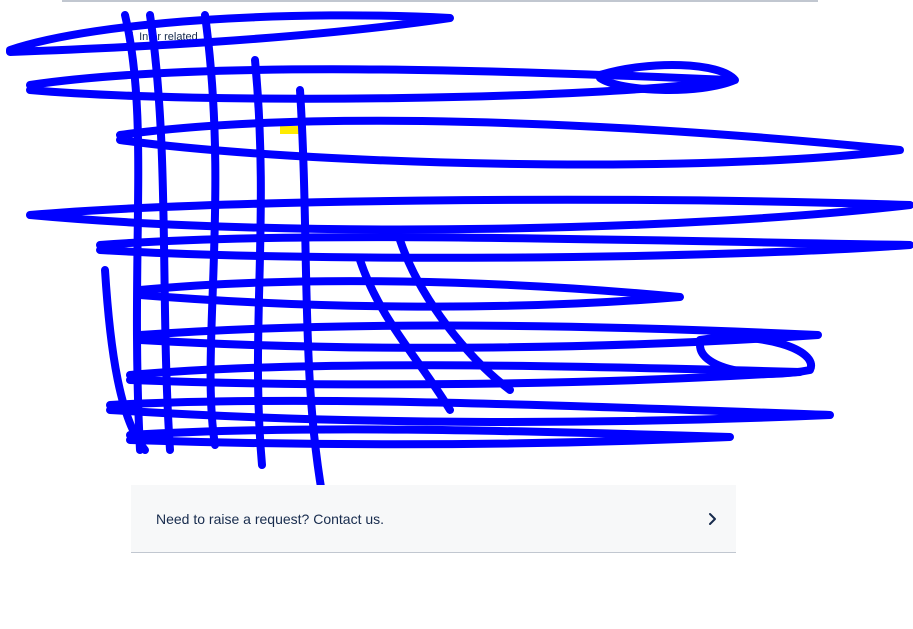  I want to click on highlight-mark, so click(290, 130).